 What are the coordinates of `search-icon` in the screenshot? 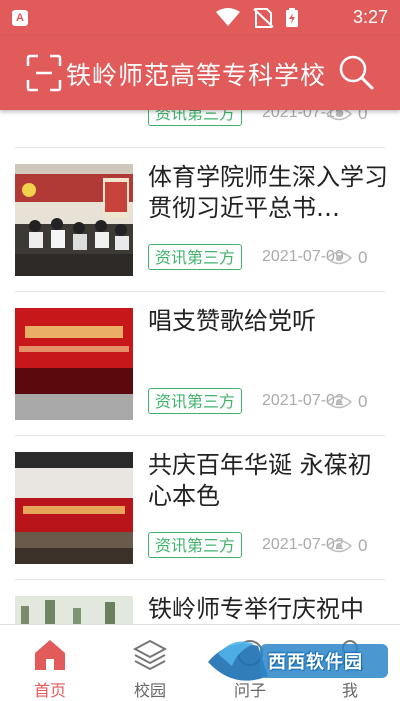 It's located at (356, 73).